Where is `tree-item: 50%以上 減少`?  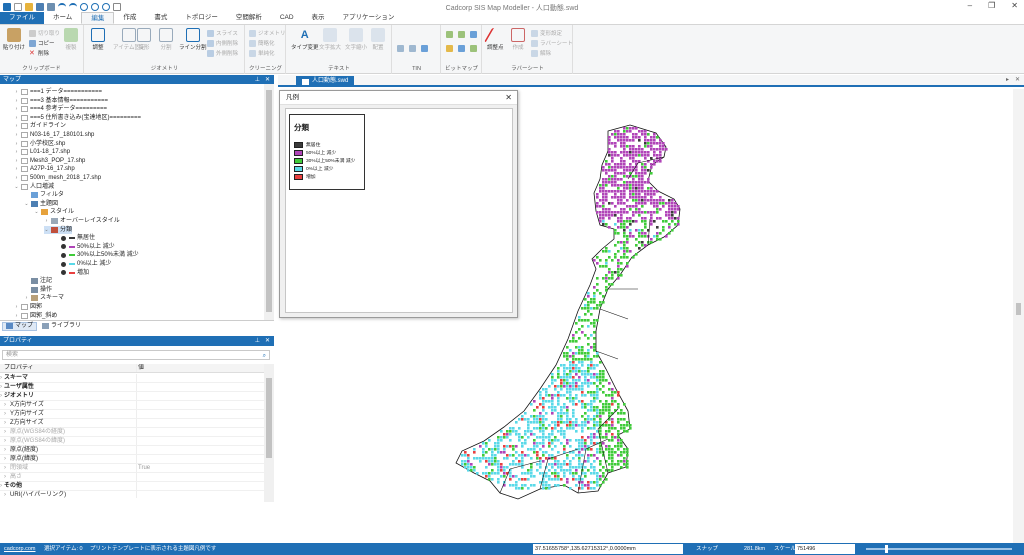 tree-item: 50%以上 減少 is located at coordinates (84, 247).